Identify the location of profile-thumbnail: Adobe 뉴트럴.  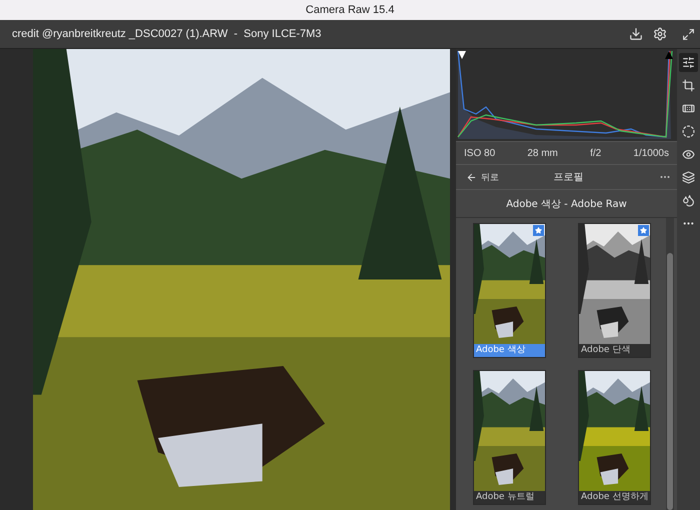
(509, 437).